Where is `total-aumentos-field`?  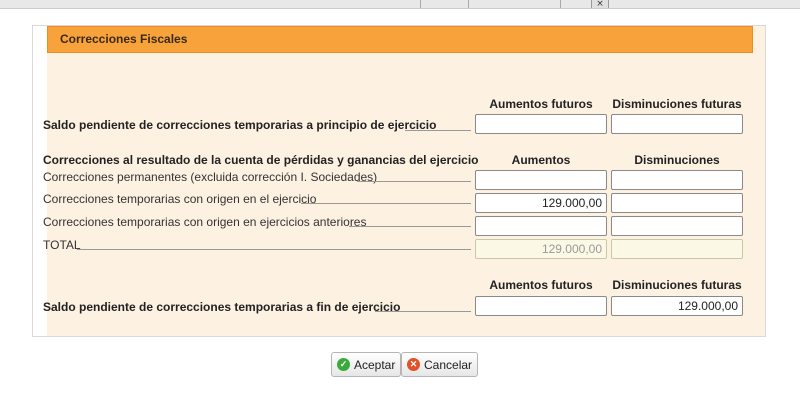
total-aumentos-field is located at coordinates (541, 249).